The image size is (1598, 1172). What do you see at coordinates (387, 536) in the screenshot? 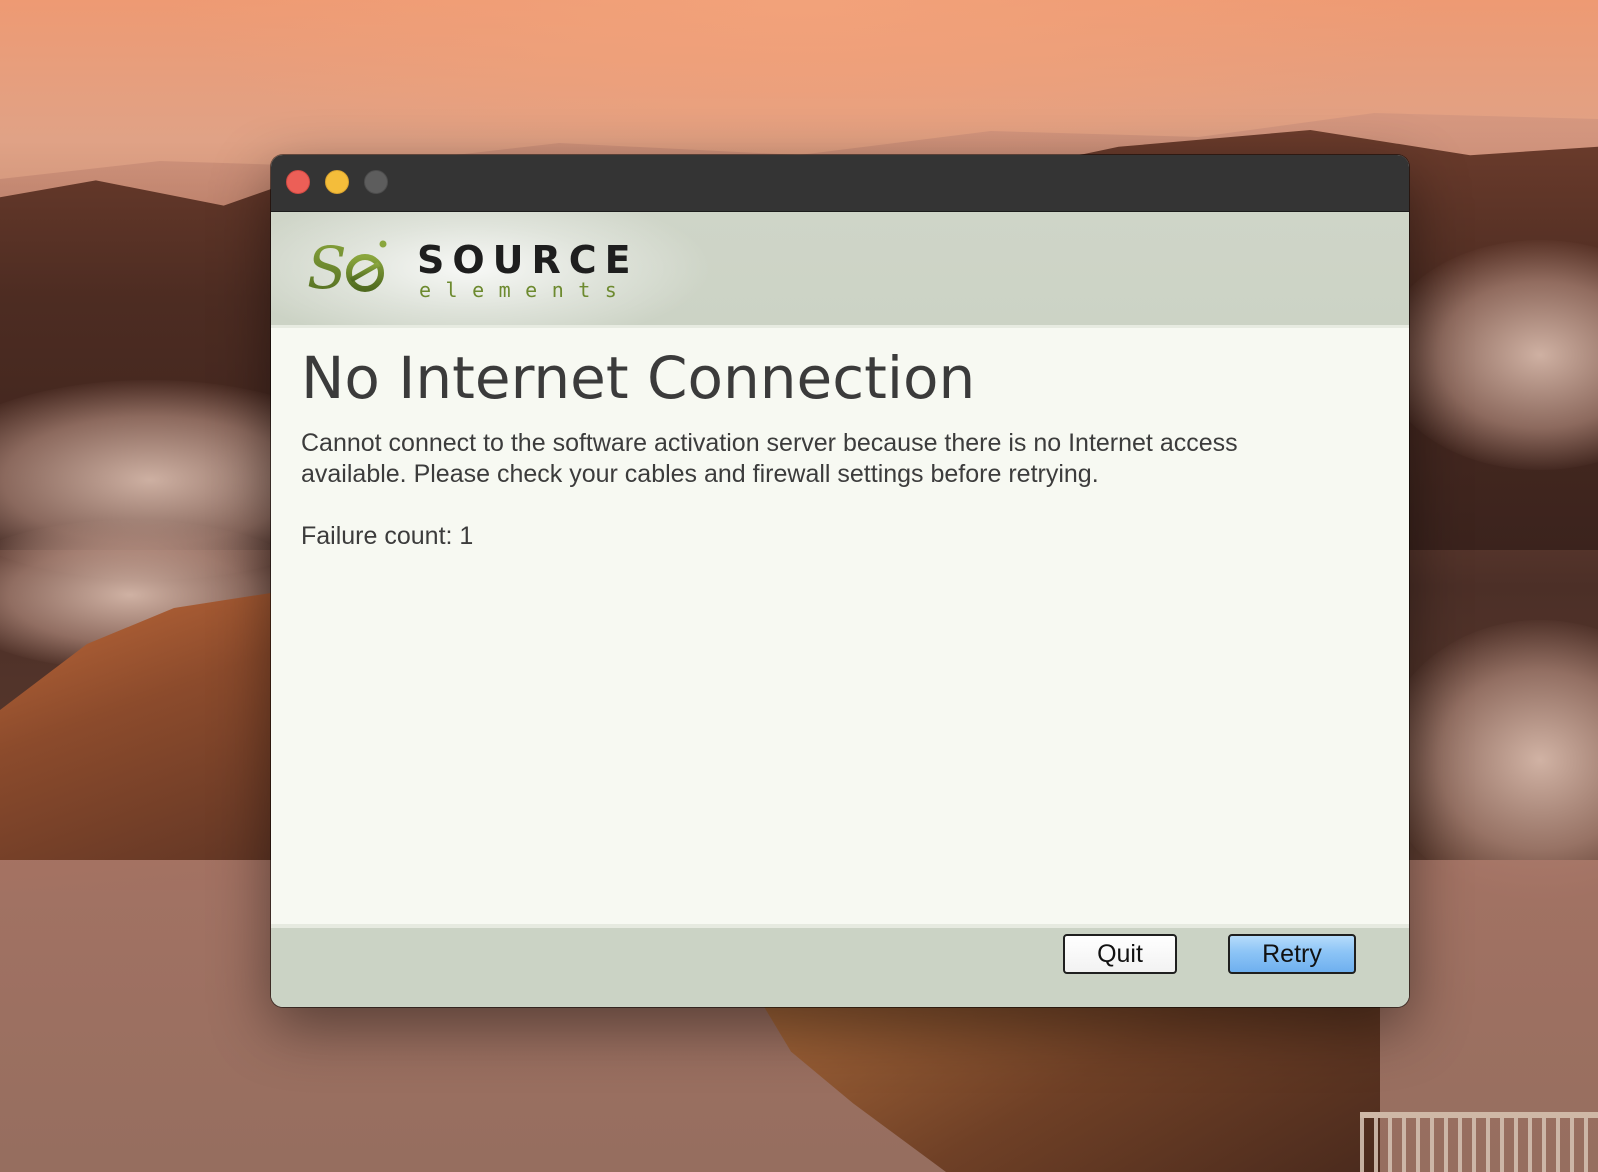
I see `failure-count-label: Failure count: 1` at bounding box center [387, 536].